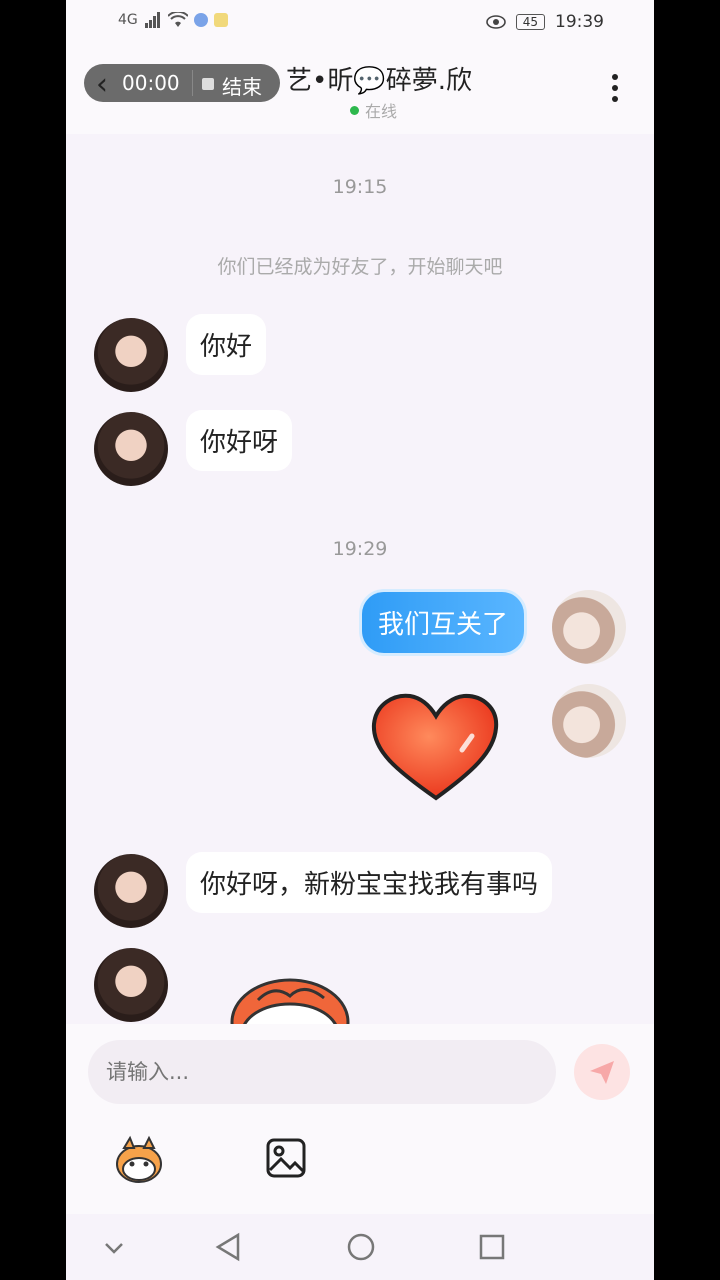 This screenshot has width=720, height=1280. What do you see at coordinates (200, 20) in the screenshot?
I see `app-notification-icon` at bounding box center [200, 20].